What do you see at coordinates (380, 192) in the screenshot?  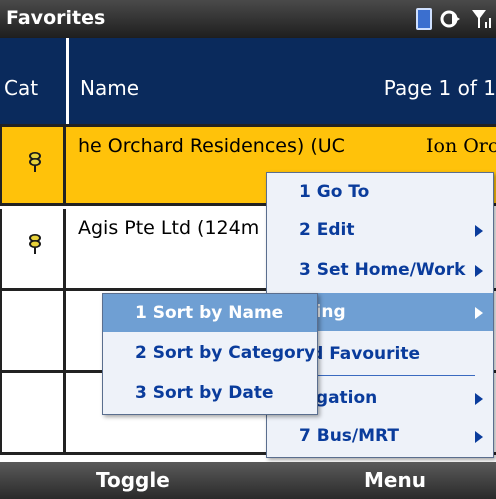 I see `menu-item-go-to: 1 Go To` at bounding box center [380, 192].